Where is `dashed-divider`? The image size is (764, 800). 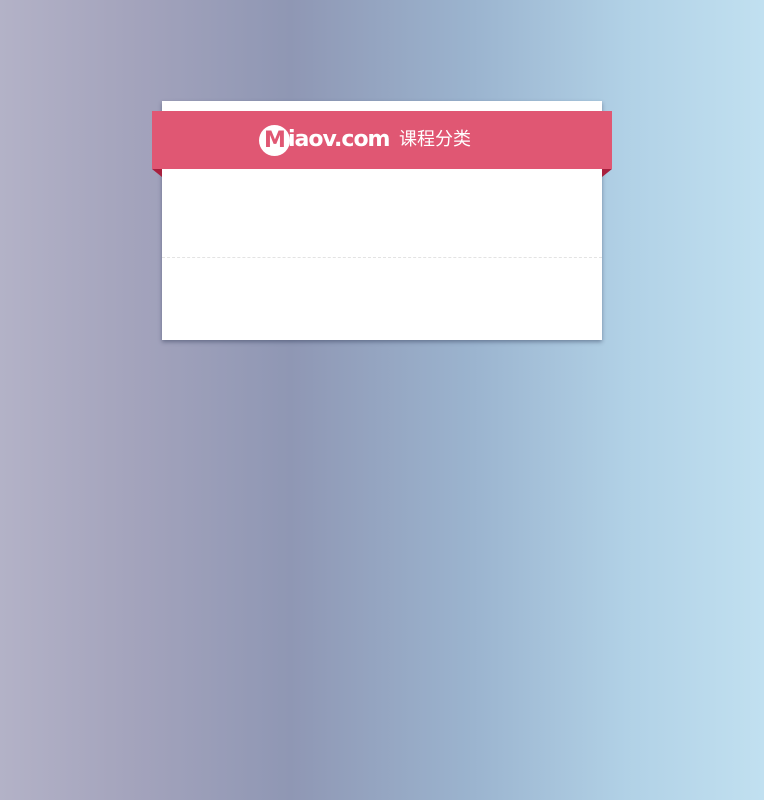 dashed-divider is located at coordinates (382, 257).